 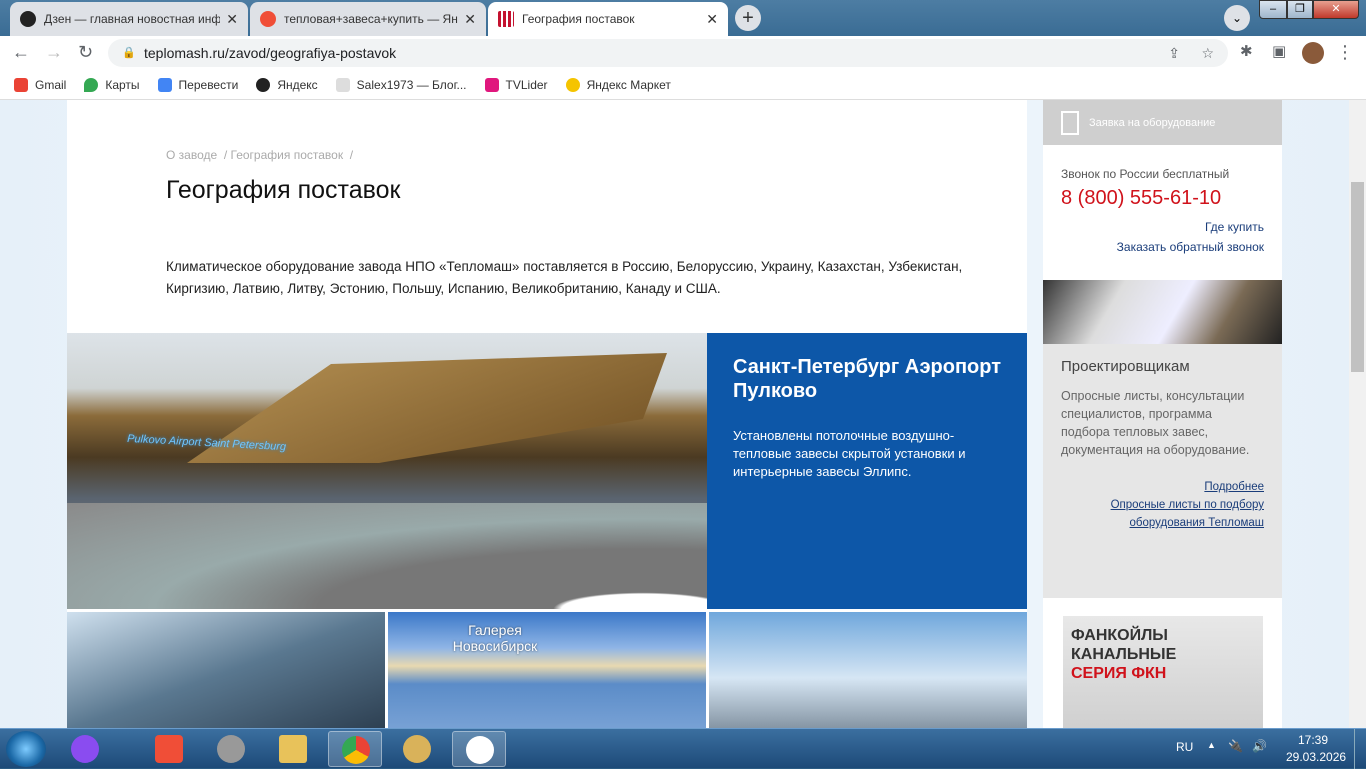 I want to click on callback-link: Заказать обратный звонок, so click(x=1162, y=247).